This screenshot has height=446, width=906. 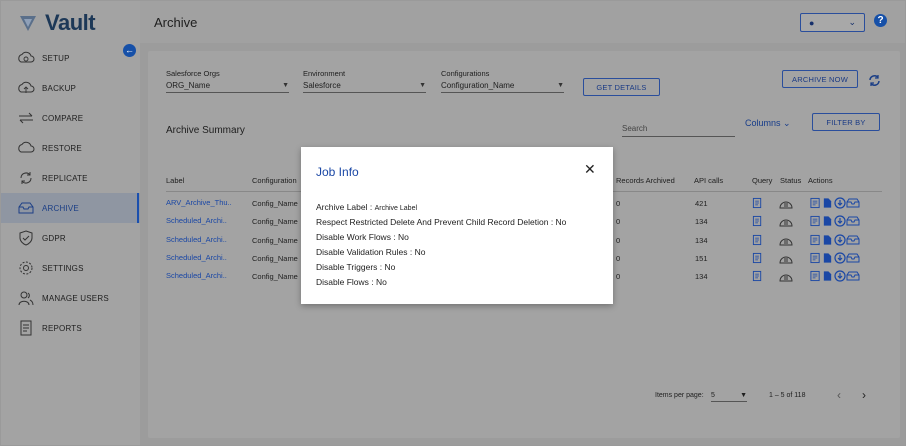 What do you see at coordinates (62, 328) in the screenshot?
I see `sidebar-item-label: REPORTS` at bounding box center [62, 328].